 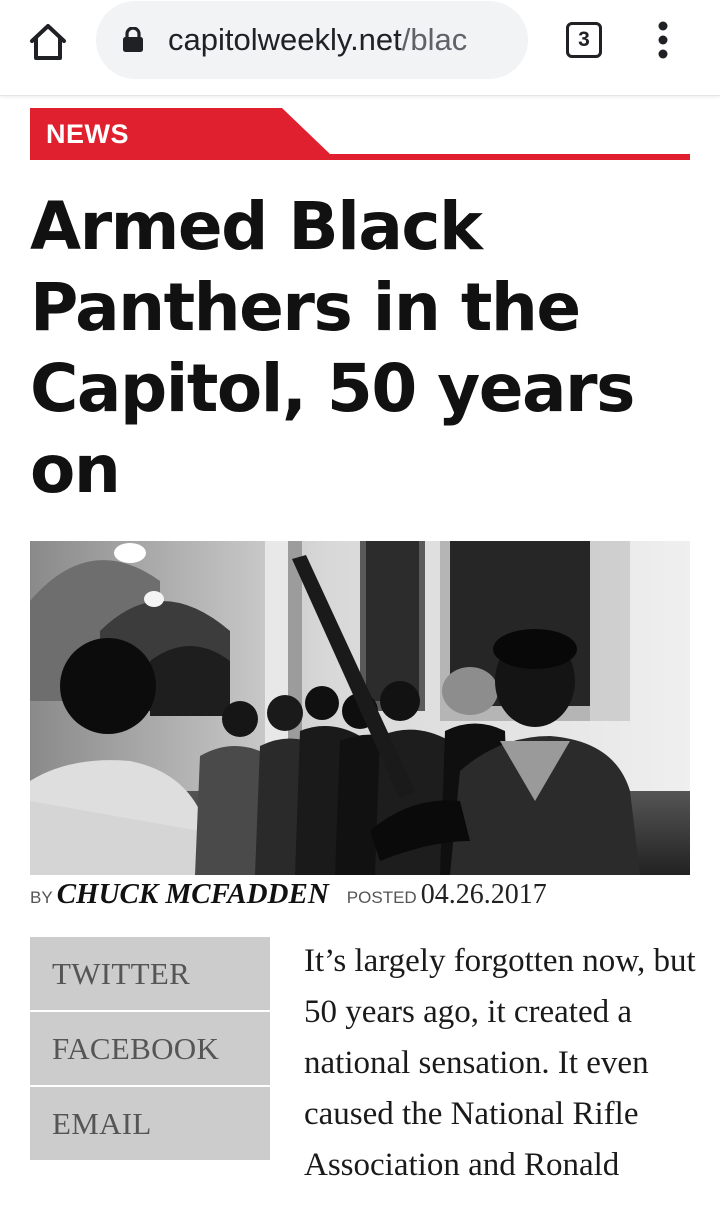 What do you see at coordinates (381, 897) in the screenshot?
I see `posted-label: POSTED` at bounding box center [381, 897].